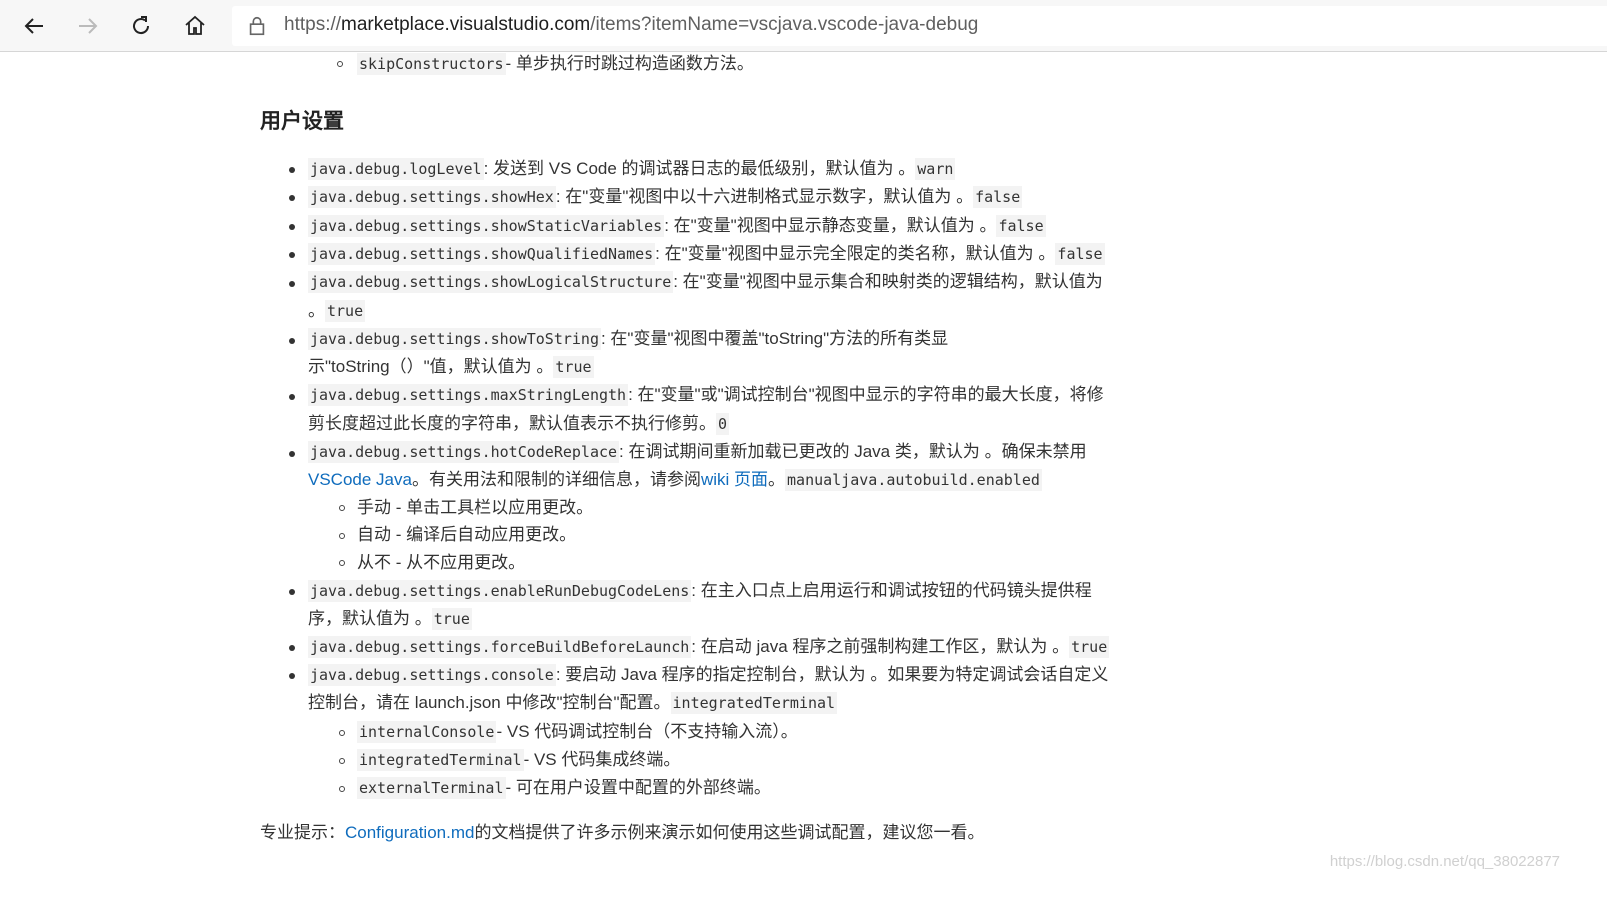  Describe the element at coordinates (441, 562) in the screenshot. I see `sub-list-item: 从不 - 从不应用更改。` at that location.